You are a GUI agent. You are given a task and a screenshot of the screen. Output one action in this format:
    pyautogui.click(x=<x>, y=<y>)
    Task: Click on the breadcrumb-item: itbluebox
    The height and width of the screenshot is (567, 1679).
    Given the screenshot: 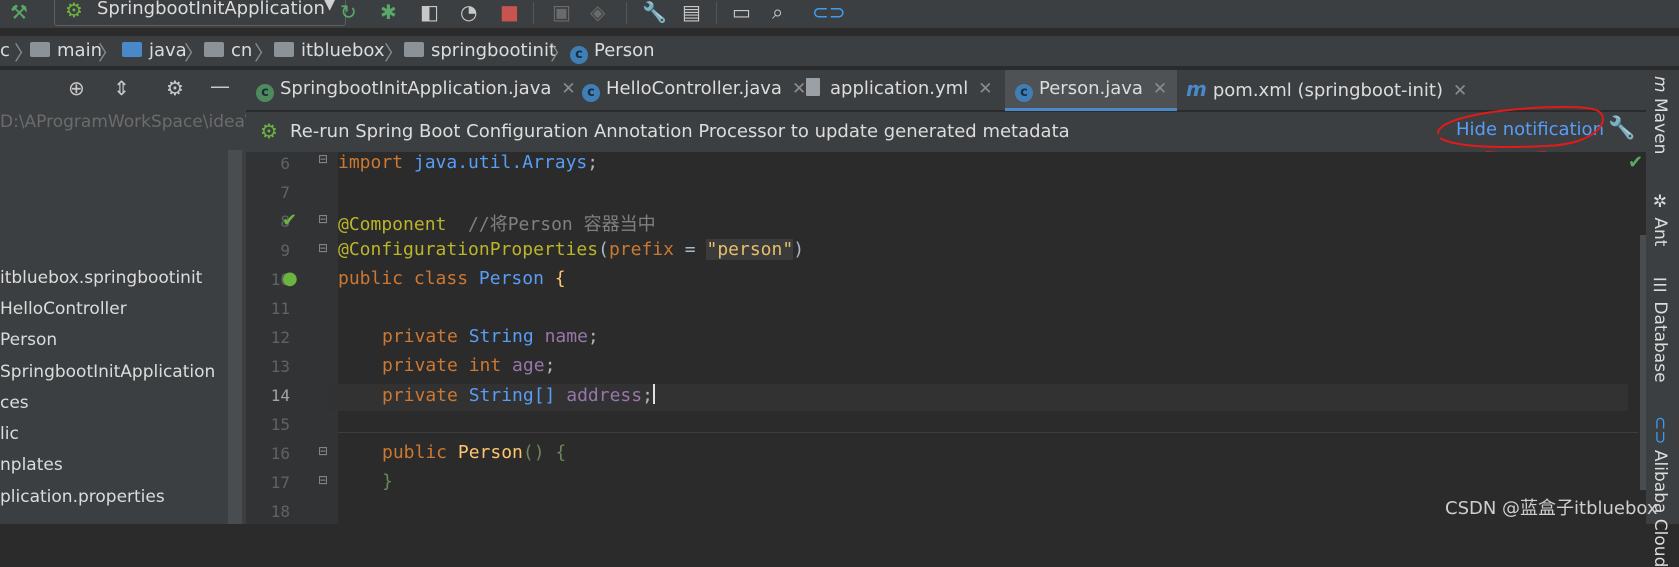 What is the action you would take?
    pyautogui.click(x=329, y=50)
    